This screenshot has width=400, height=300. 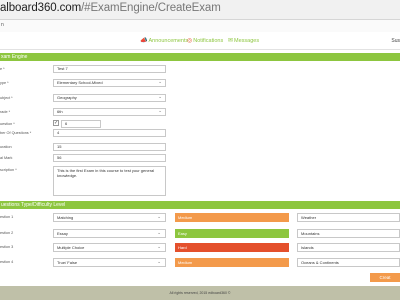 I want to click on exam-type-label: ype *, so click(x=4, y=83).